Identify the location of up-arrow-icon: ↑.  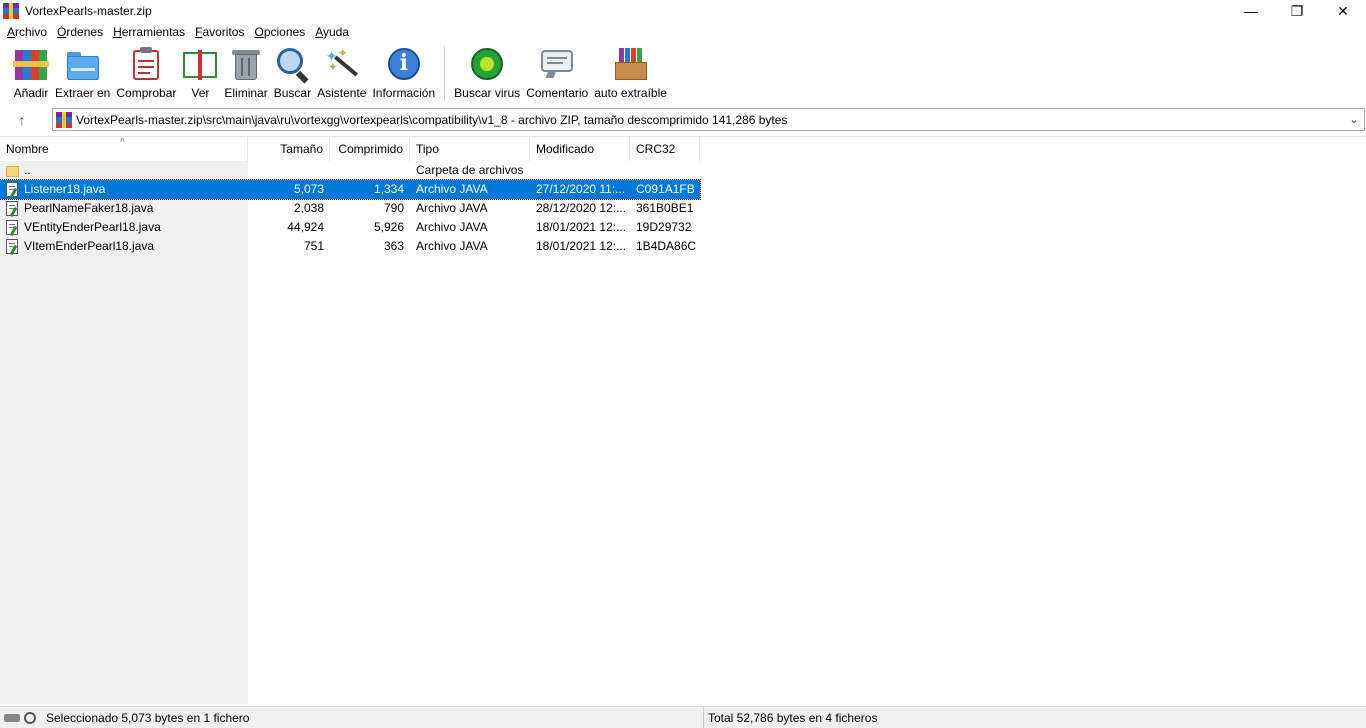
(22, 120).